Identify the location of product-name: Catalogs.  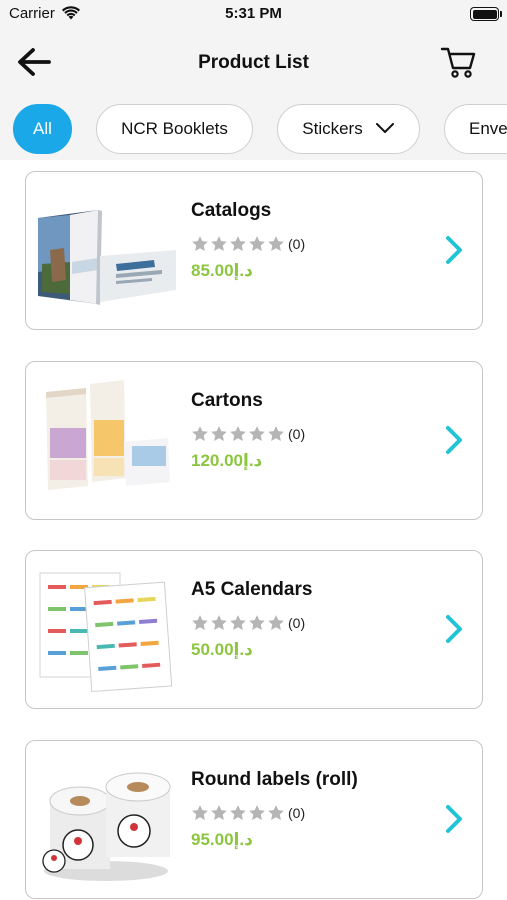
(231, 210).